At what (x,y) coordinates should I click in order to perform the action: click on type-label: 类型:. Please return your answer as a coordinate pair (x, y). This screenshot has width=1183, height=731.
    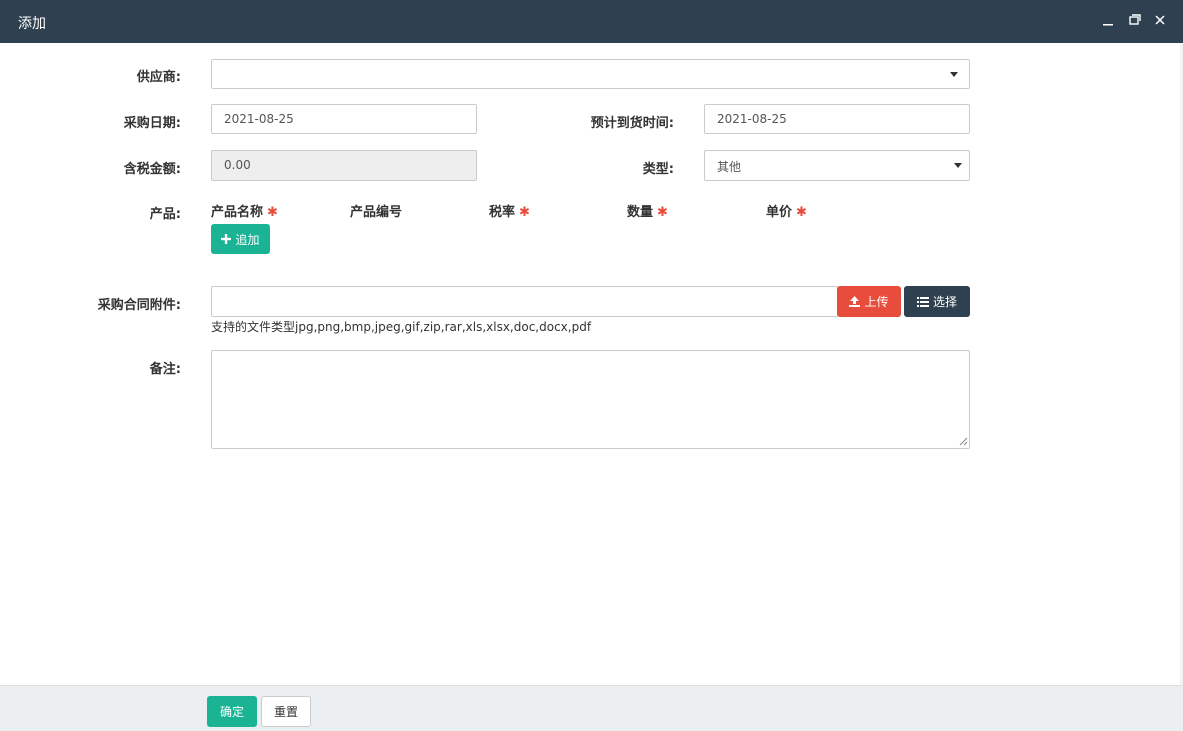
    Looking at the image, I should click on (658, 169).